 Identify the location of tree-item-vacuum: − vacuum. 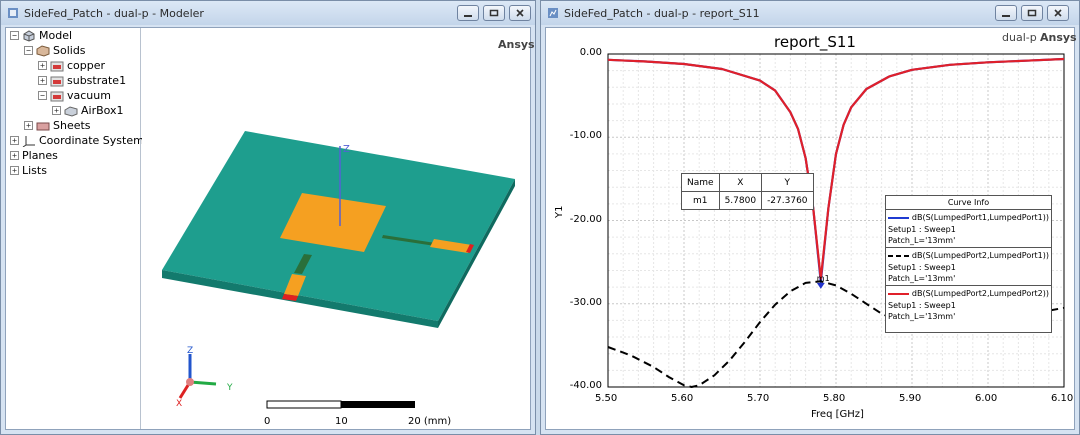
(74, 95).